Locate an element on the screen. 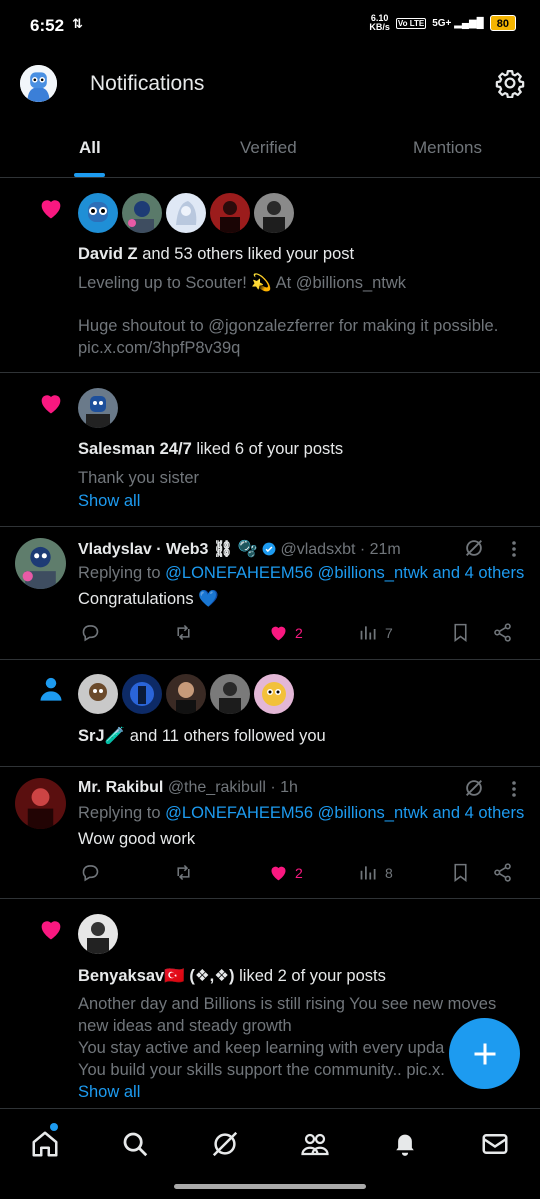  actor-name: David Z is located at coordinates (108, 254).